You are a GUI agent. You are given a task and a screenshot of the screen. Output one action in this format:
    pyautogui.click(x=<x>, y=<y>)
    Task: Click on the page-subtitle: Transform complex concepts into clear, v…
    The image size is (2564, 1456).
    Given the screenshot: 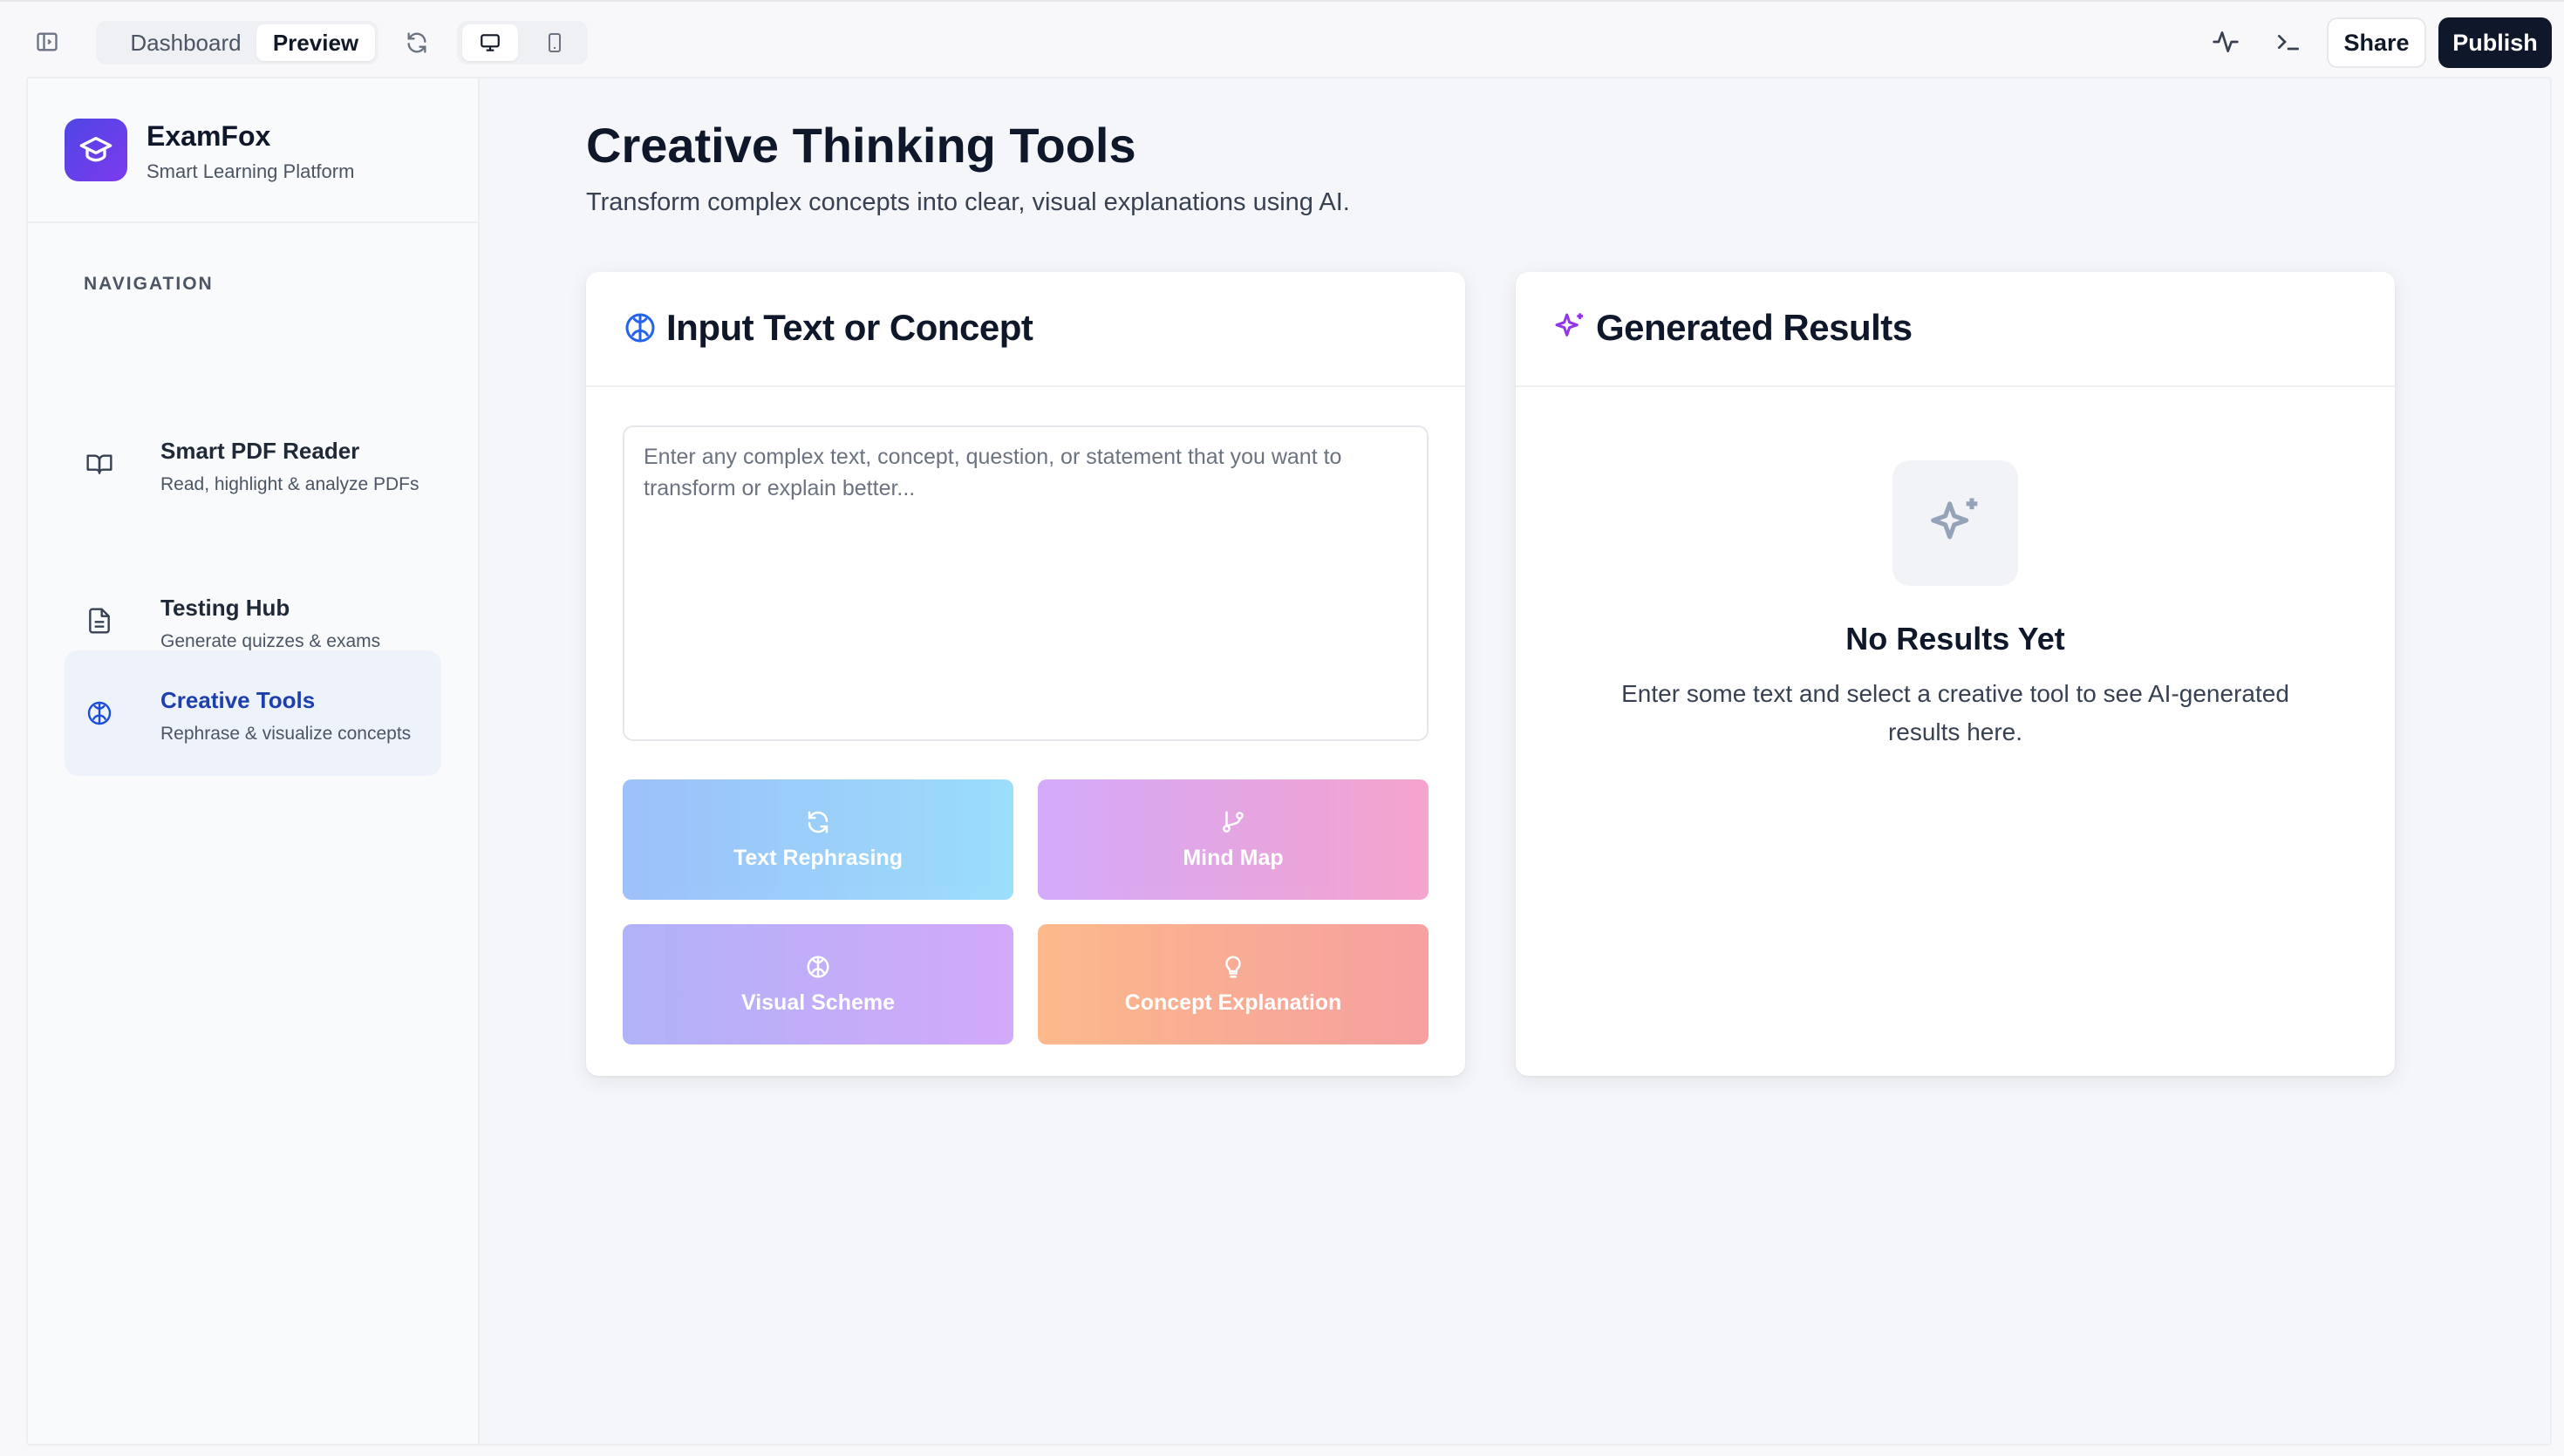 What is the action you would take?
    pyautogui.click(x=968, y=202)
    